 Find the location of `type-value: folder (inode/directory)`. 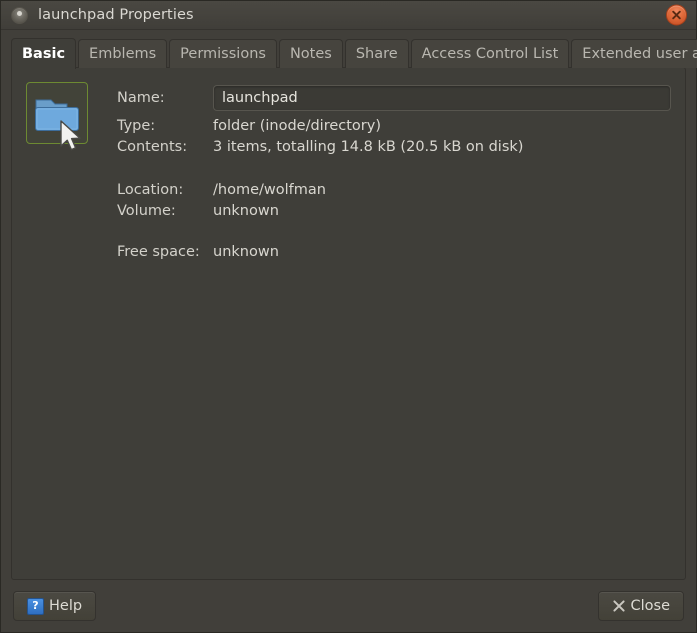

type-value: folder (inode/directory) is located at coordinates (297, 125).